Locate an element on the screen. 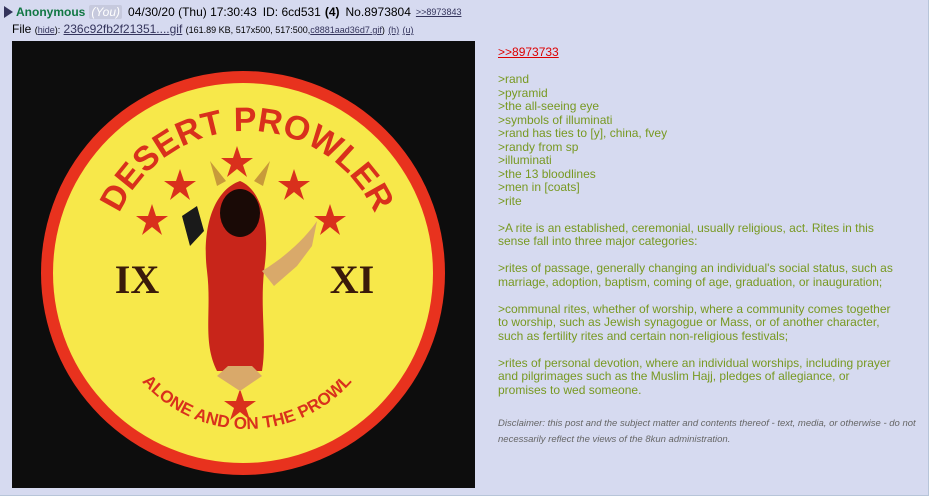 Image resolution: width=931 pixels, height=498 pixels. greentext-line: >randy from sp is located at coordinates (538, 146).